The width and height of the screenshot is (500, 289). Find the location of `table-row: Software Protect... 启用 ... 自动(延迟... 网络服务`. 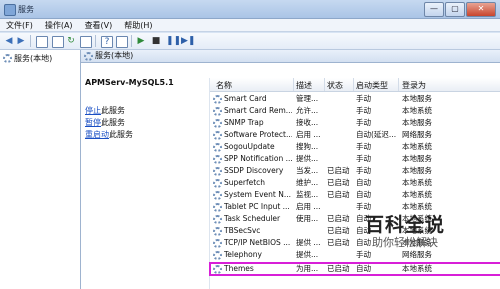

table-row: Software Protect... 启用 ... 自动(延迟... 网络服务 is located at coordinates (355, 135).